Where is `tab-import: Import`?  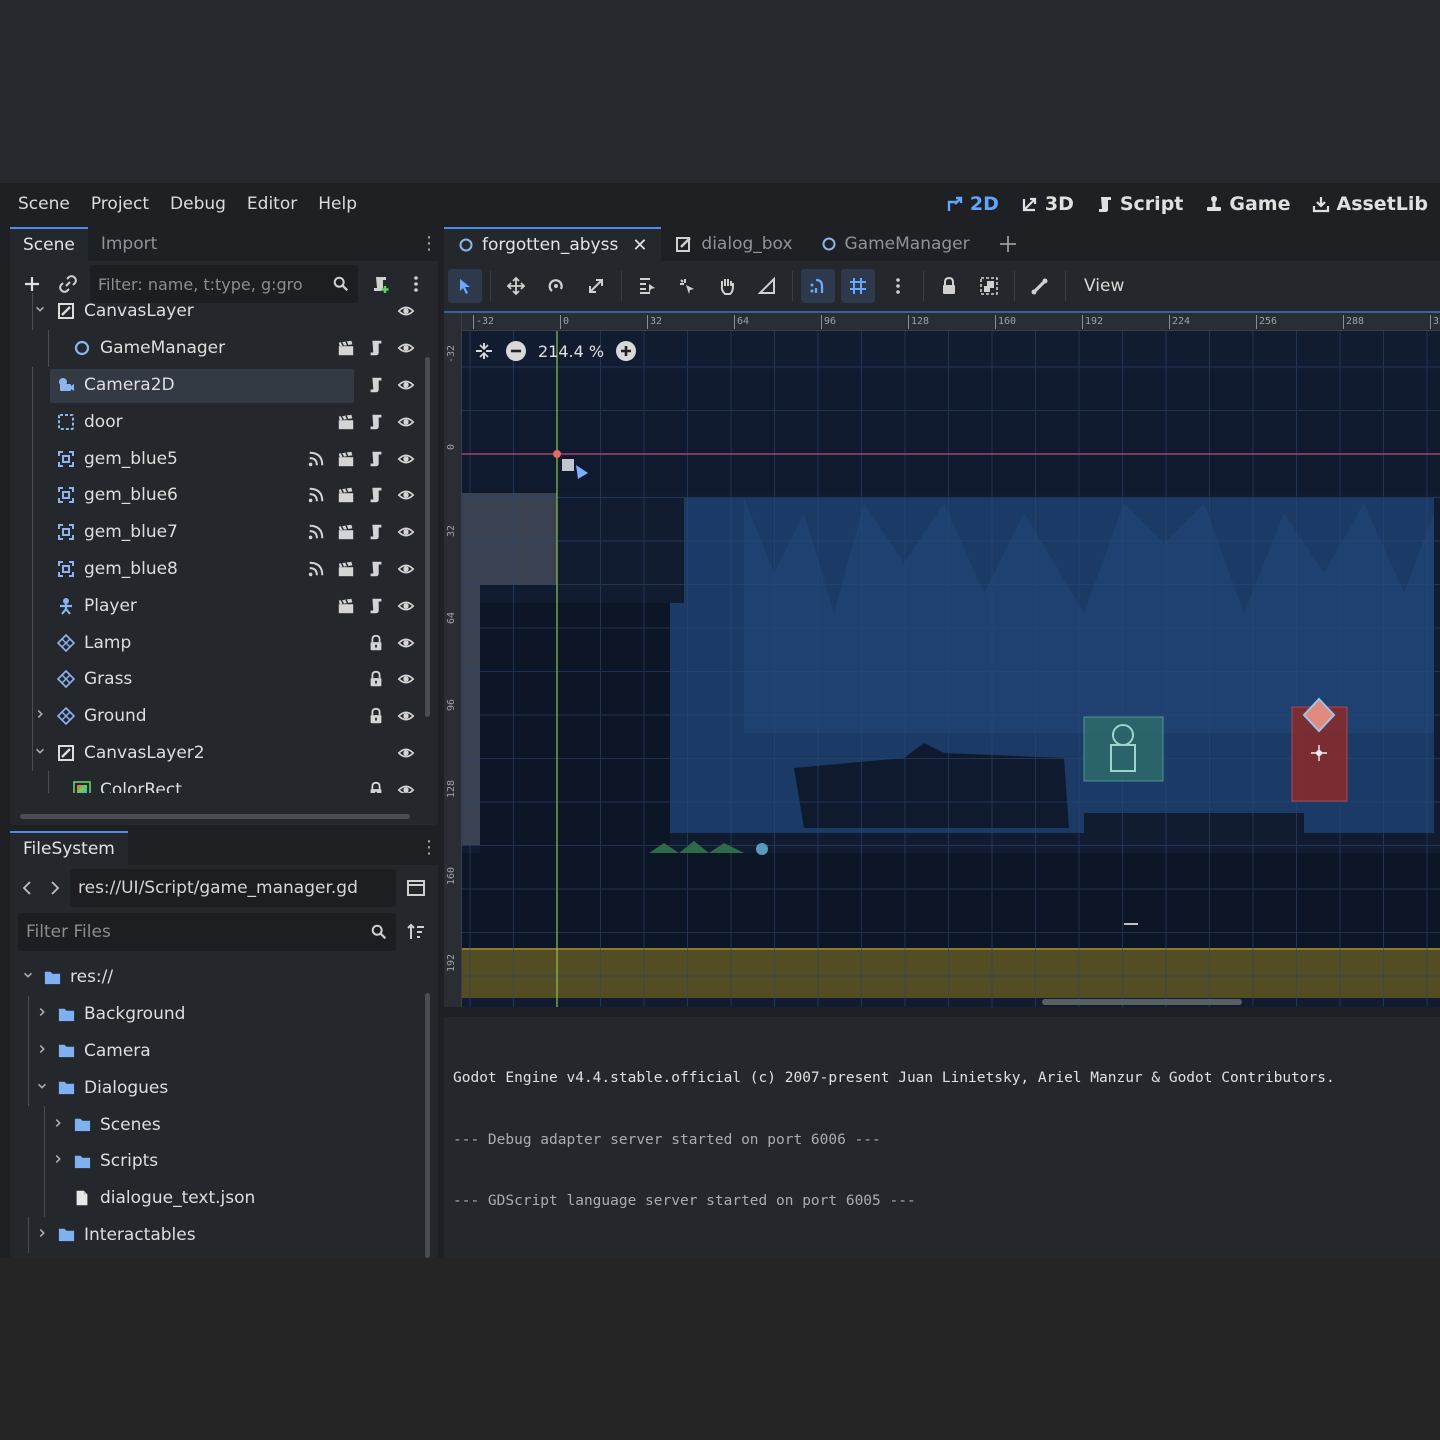
tab-import: Import is located at coordinates (129, 244).